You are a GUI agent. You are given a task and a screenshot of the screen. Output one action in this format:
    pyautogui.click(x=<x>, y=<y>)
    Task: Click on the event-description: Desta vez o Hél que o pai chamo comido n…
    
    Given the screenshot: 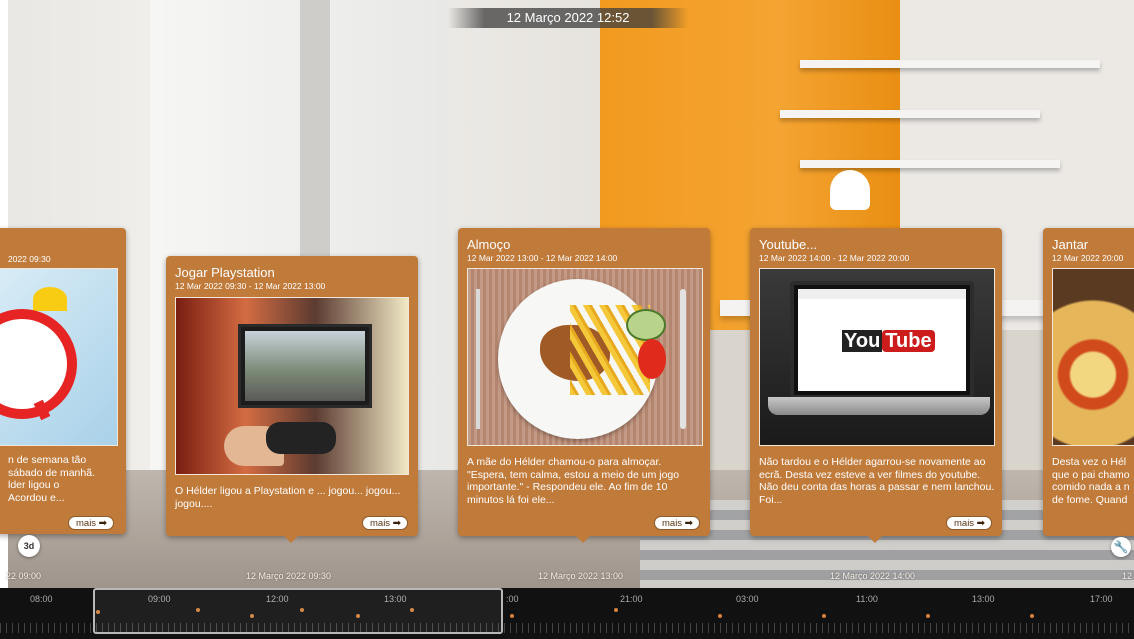 What is the action you would take?
    pyautogui.click(x=1091, y=481)
    